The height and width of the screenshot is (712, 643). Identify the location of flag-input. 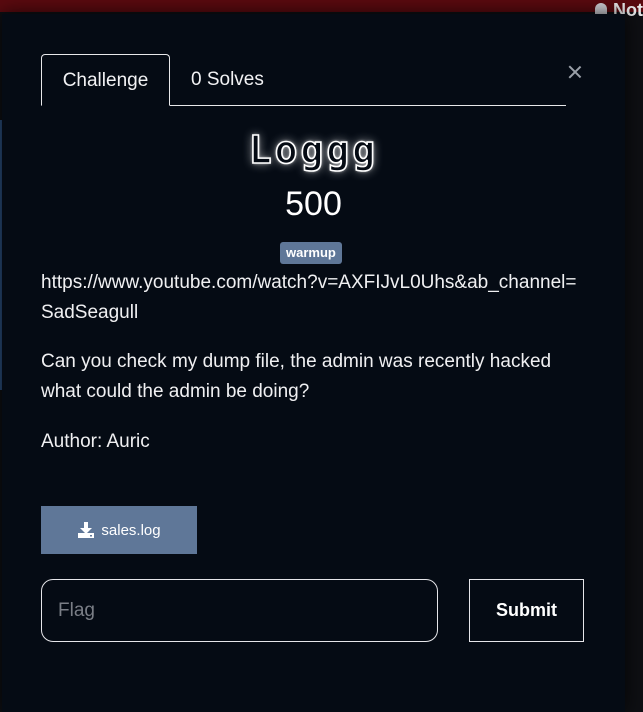
(239, 610).